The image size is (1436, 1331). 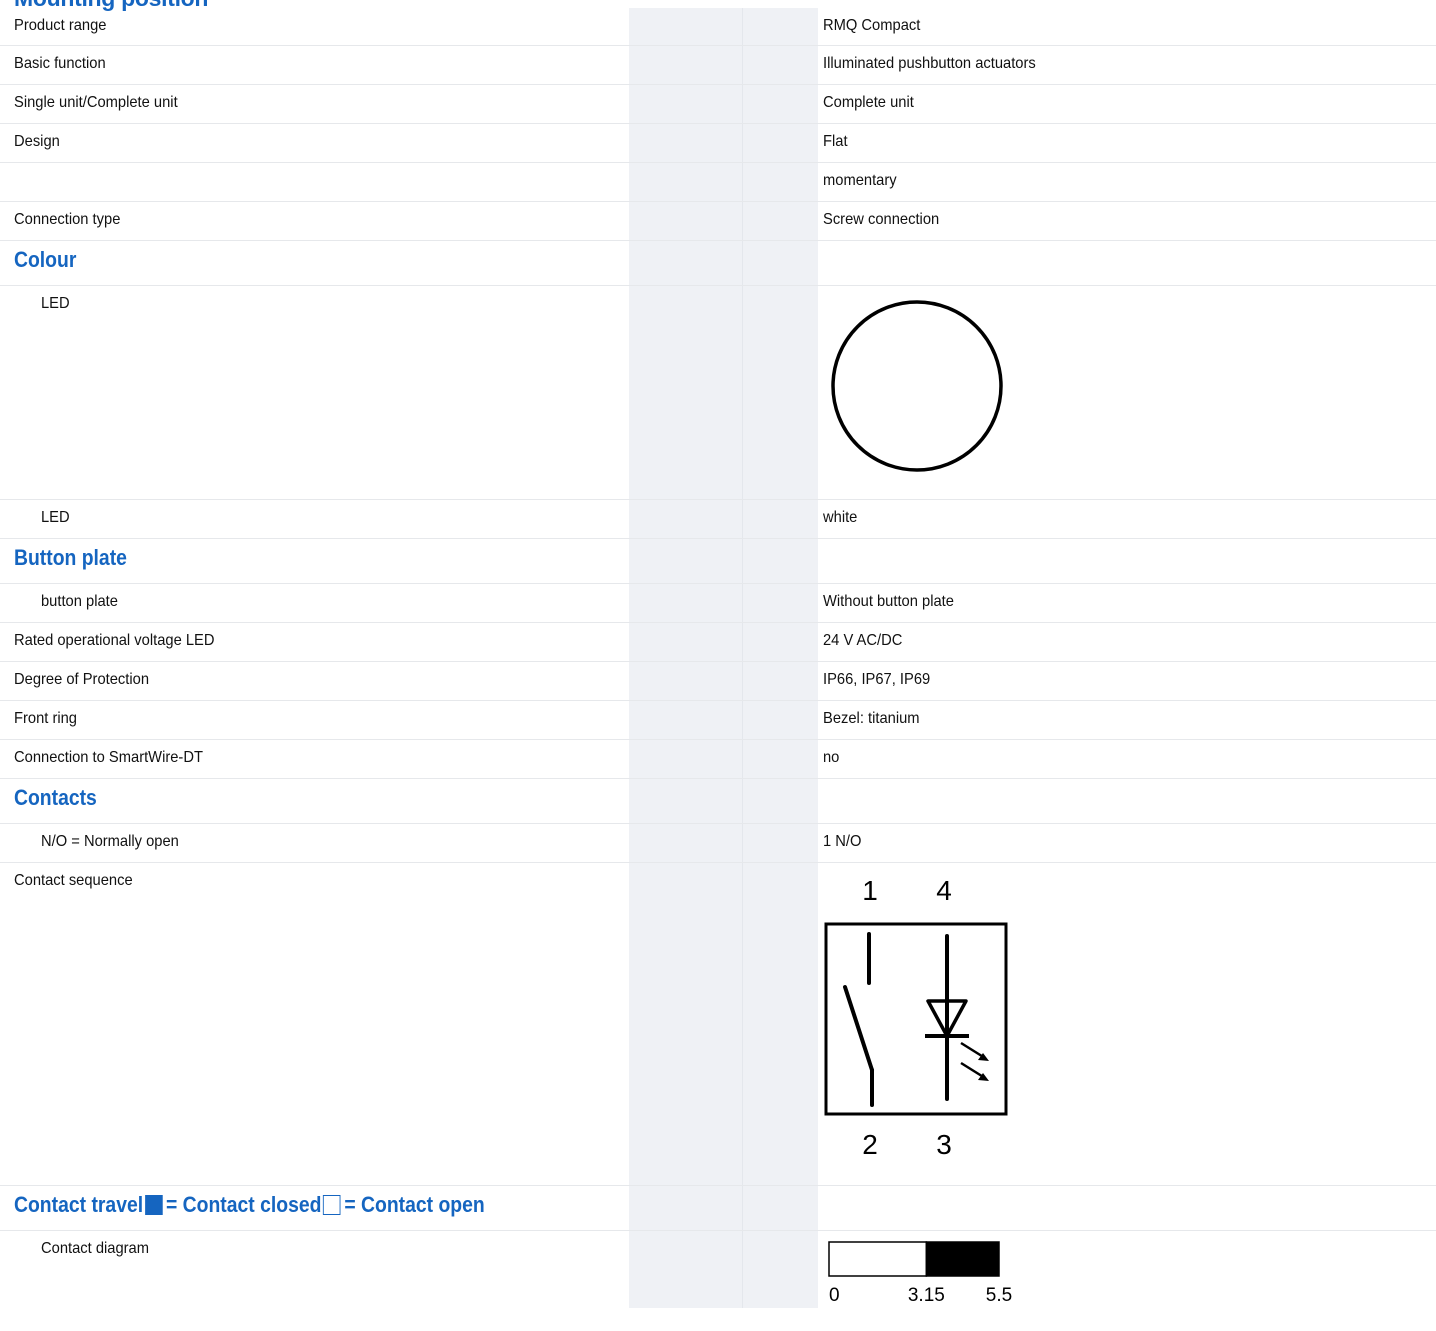 I want to click on travel-tick-label: 3.15, so click(x=926, y=1295).